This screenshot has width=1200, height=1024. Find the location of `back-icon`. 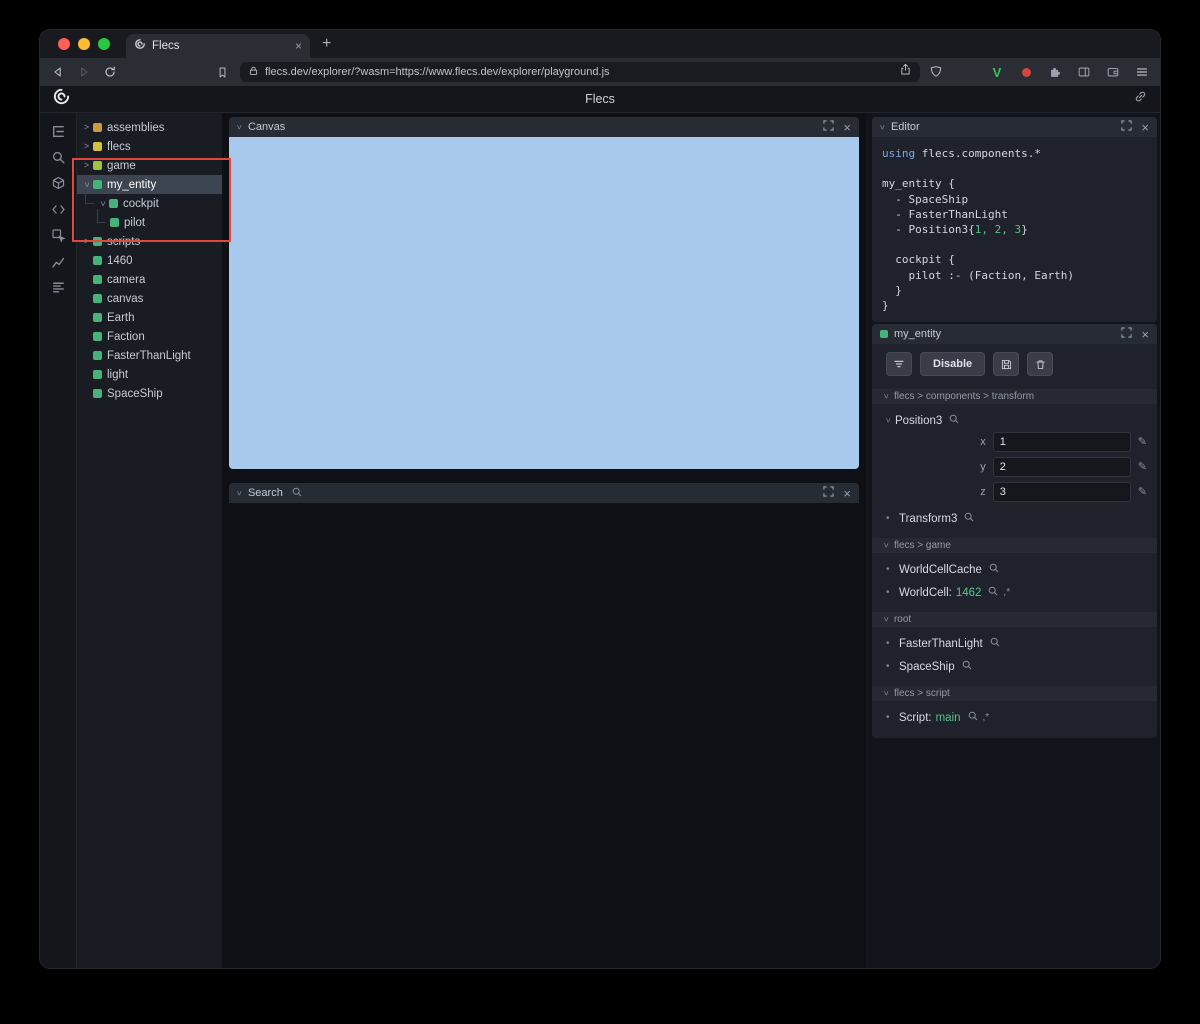

back-icon is located at coordinates (58, 72).